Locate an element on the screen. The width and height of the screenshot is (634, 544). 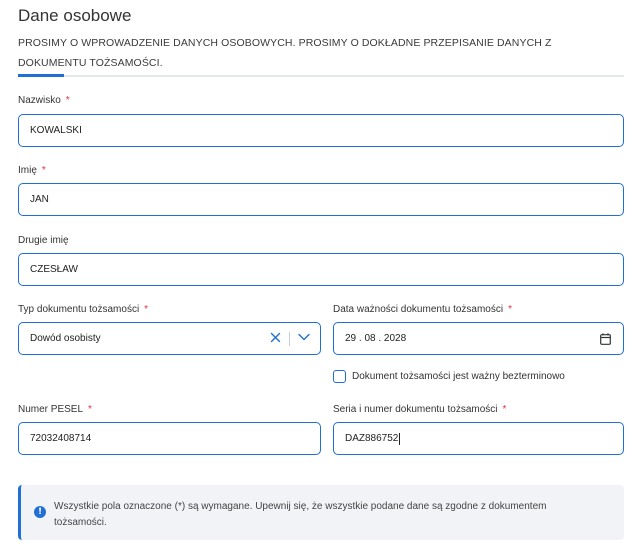
expiry-date-value: 29 . 08 . 2028 is located at coordinates (376, 338).